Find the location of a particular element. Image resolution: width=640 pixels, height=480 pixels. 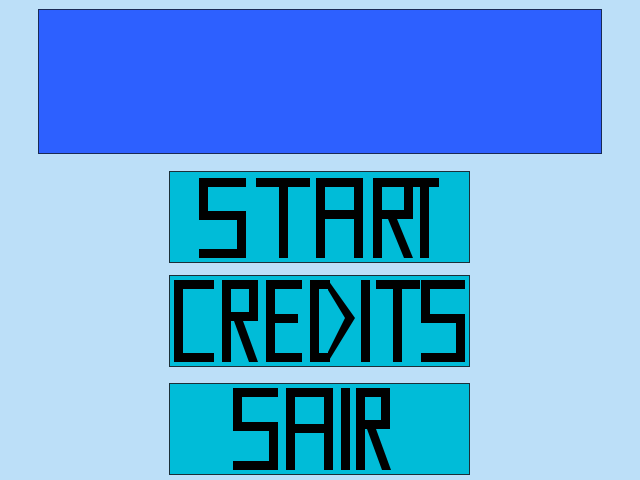

start-button: START is located at coordinates (319, 217).